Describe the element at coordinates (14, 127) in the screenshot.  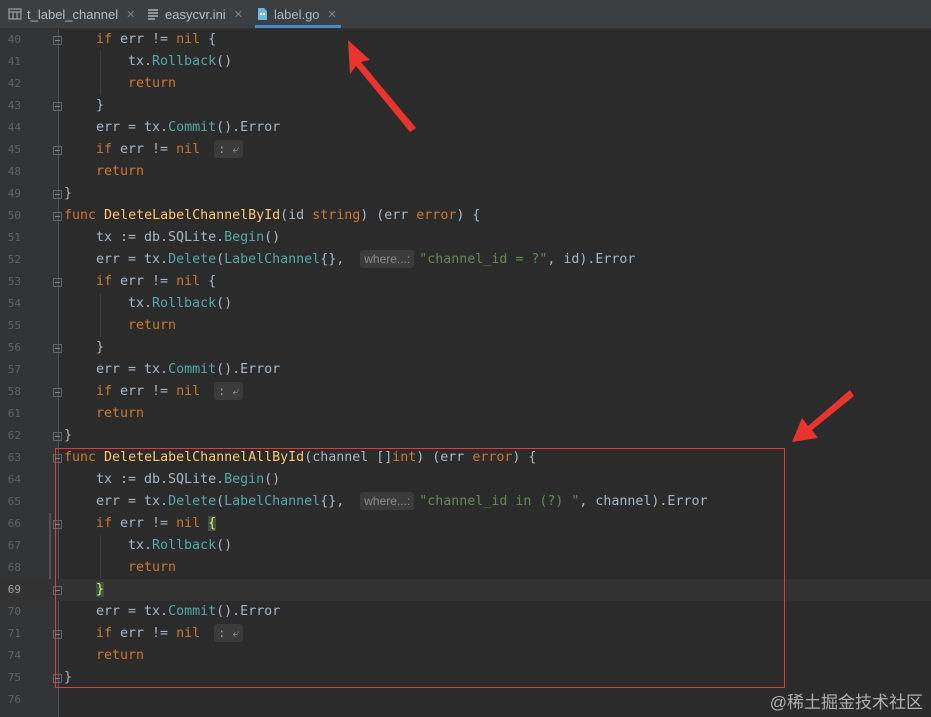
I see `line-number: 44` at that location.